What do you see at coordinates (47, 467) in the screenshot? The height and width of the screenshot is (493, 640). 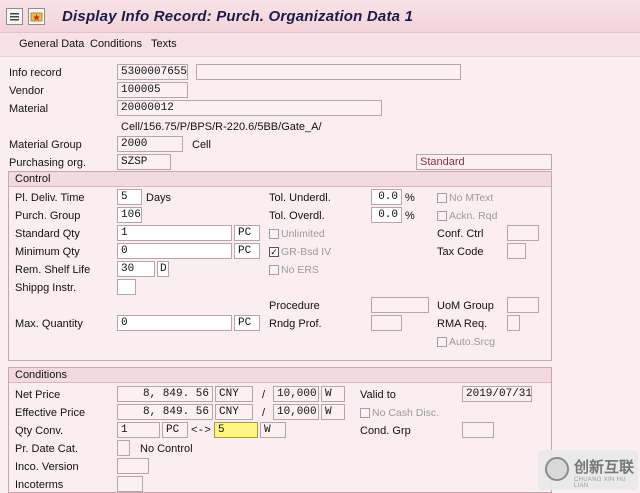 I see `inco-version-label: Inco. Version` at bounding box center [47, 467].